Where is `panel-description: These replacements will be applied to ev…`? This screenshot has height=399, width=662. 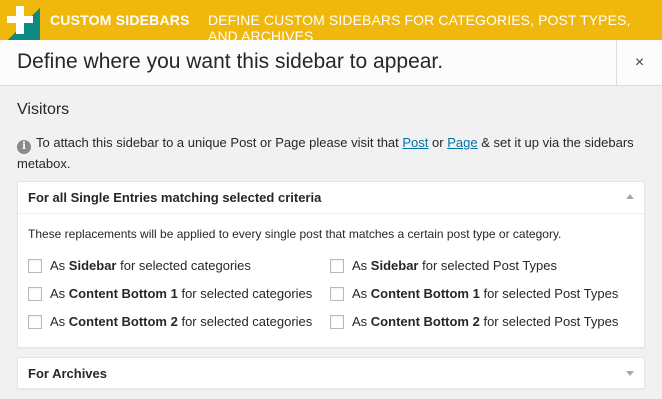 panel-description: These replacements will be applied to ev… is located at coordinates (295, 234).